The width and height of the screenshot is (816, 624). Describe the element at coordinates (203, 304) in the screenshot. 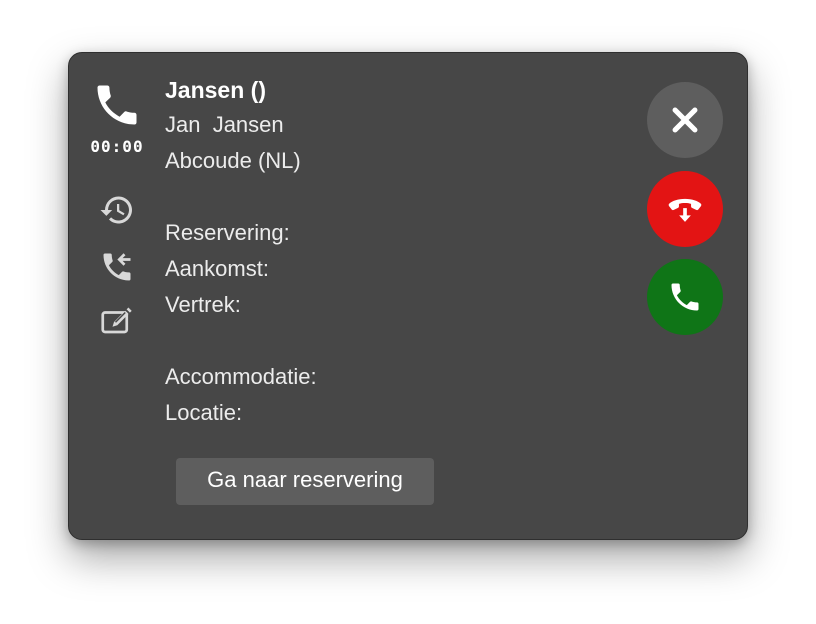

I see `departure-label: Vertrek:` at that location.